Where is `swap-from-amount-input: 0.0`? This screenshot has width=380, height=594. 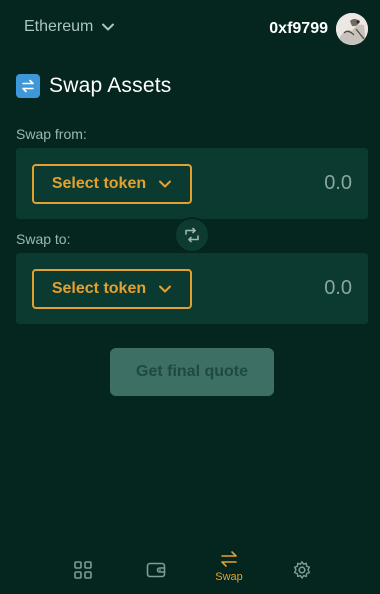 swap-from-amount-input: 0.0 is located at coordinates (338, 183).